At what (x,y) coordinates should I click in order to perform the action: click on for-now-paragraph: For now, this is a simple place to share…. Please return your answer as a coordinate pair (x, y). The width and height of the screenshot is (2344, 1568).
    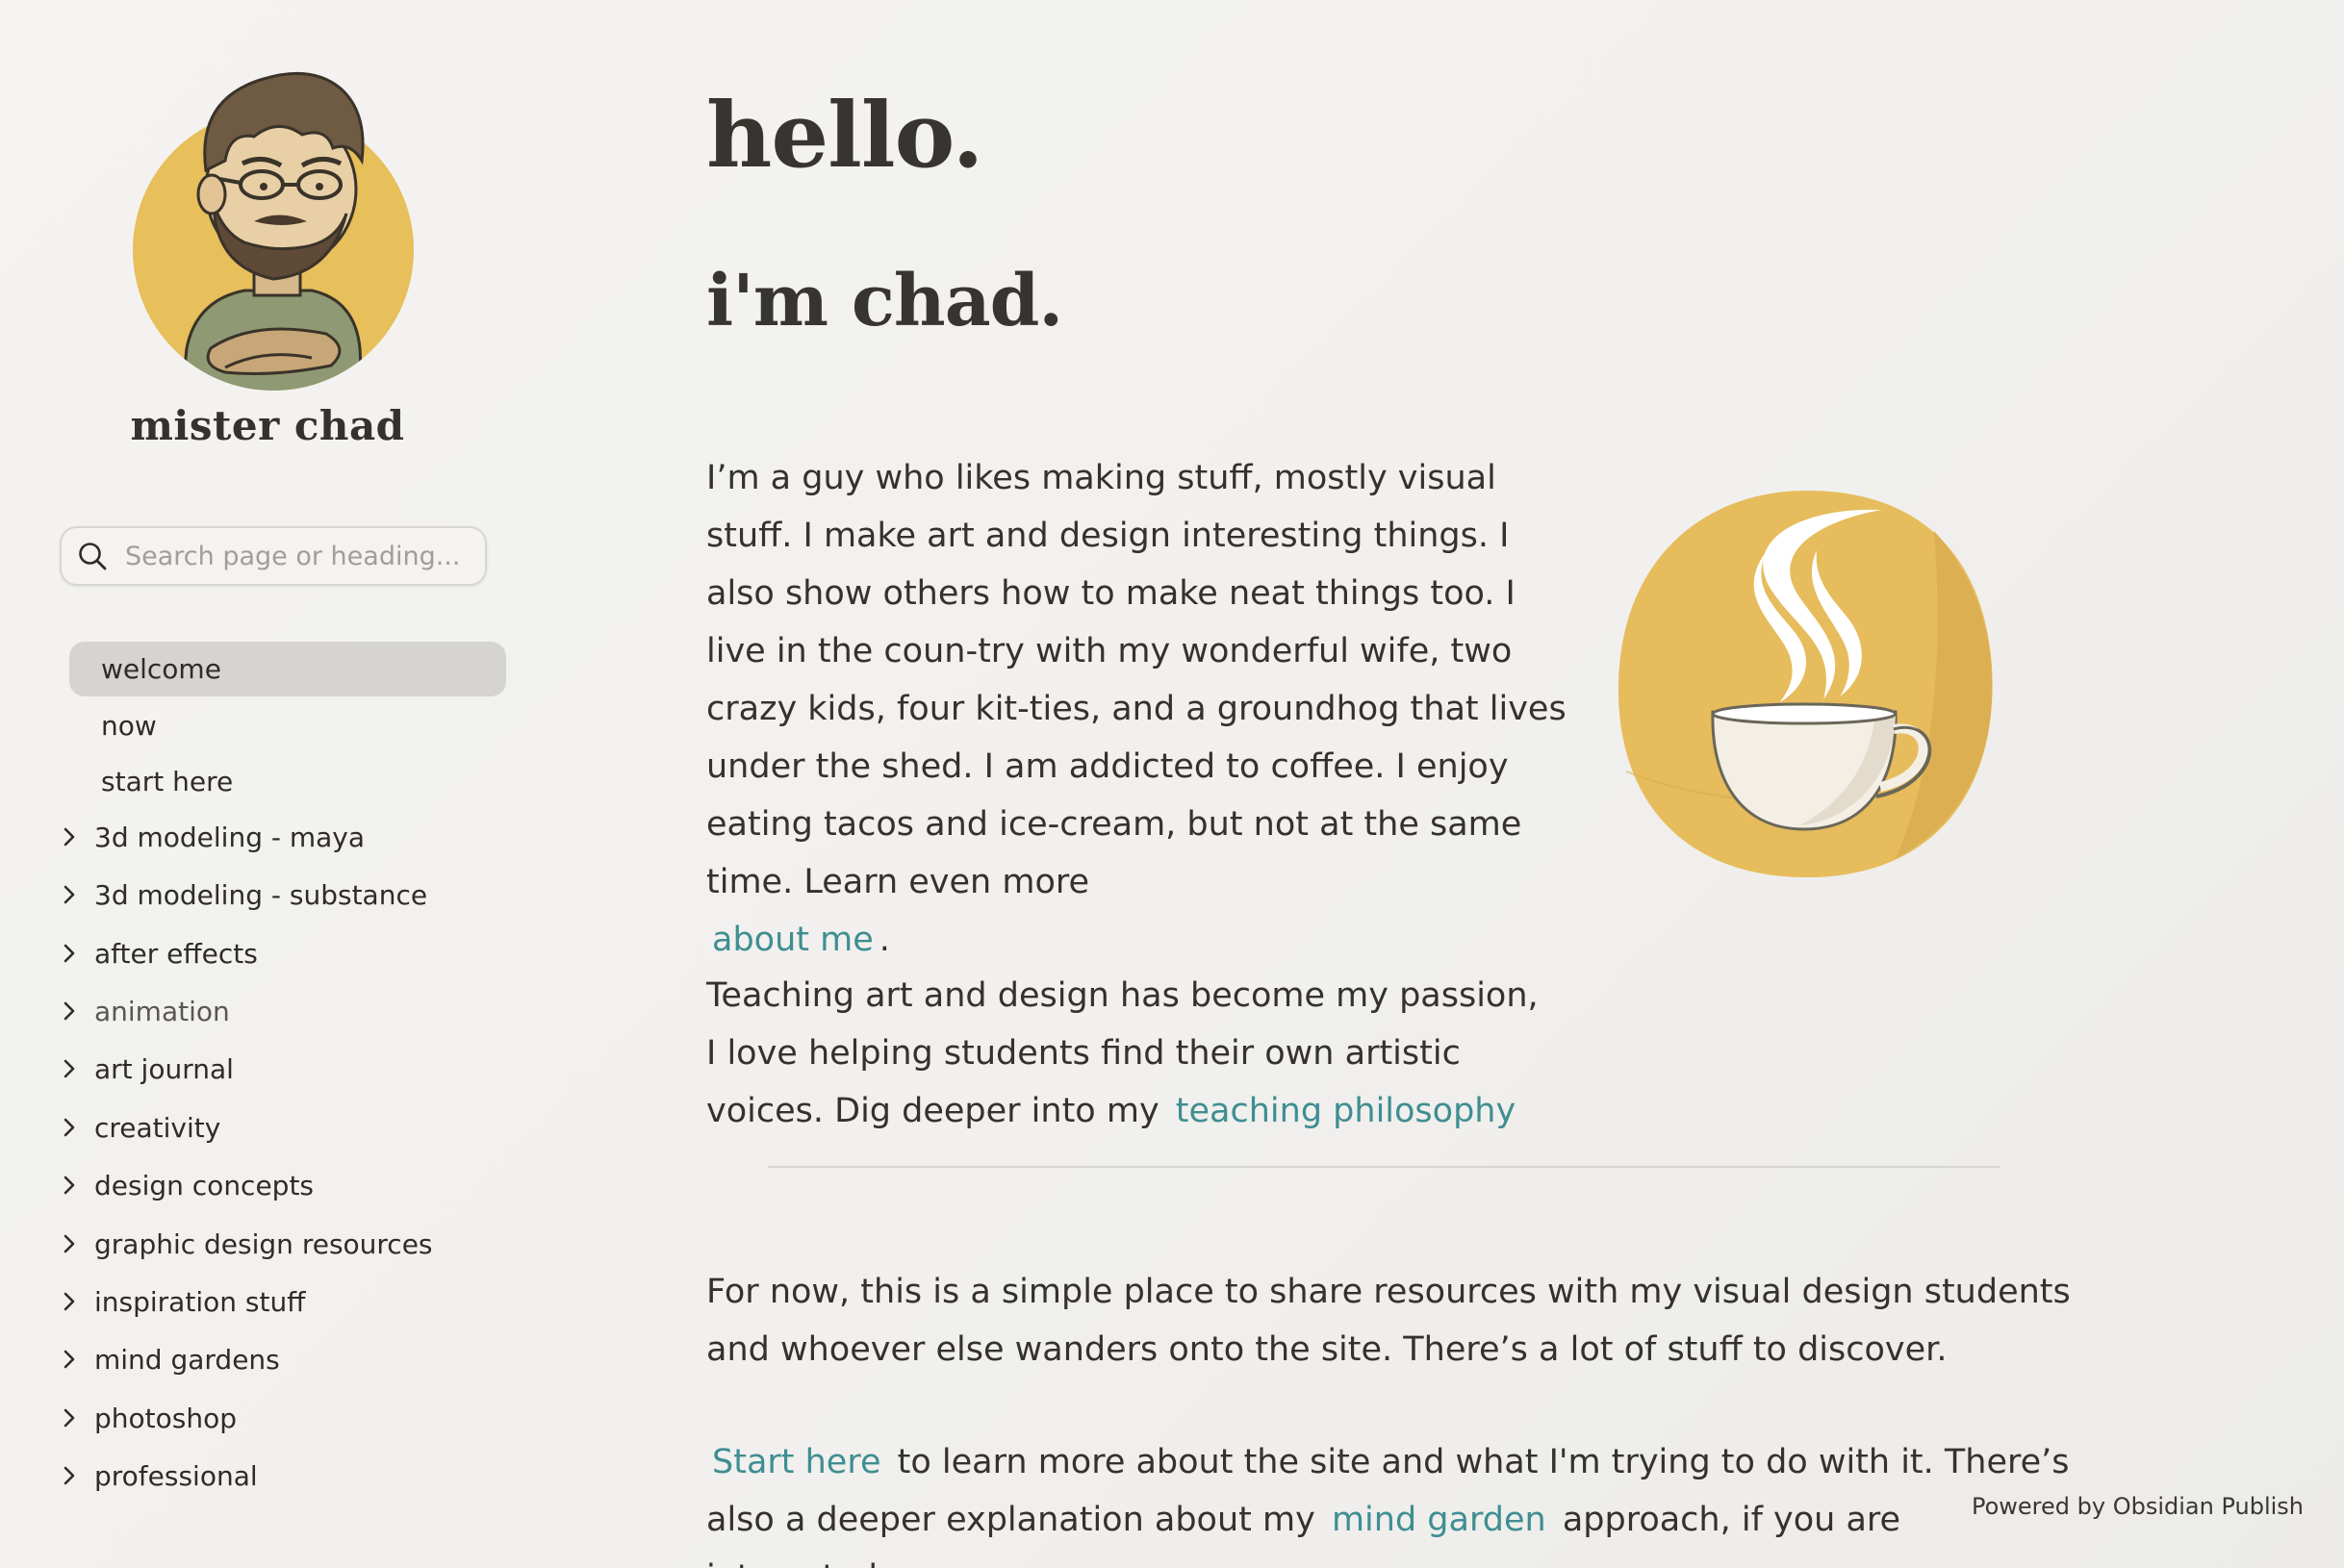
    Looking at the image, I should click on (1389, 1321).